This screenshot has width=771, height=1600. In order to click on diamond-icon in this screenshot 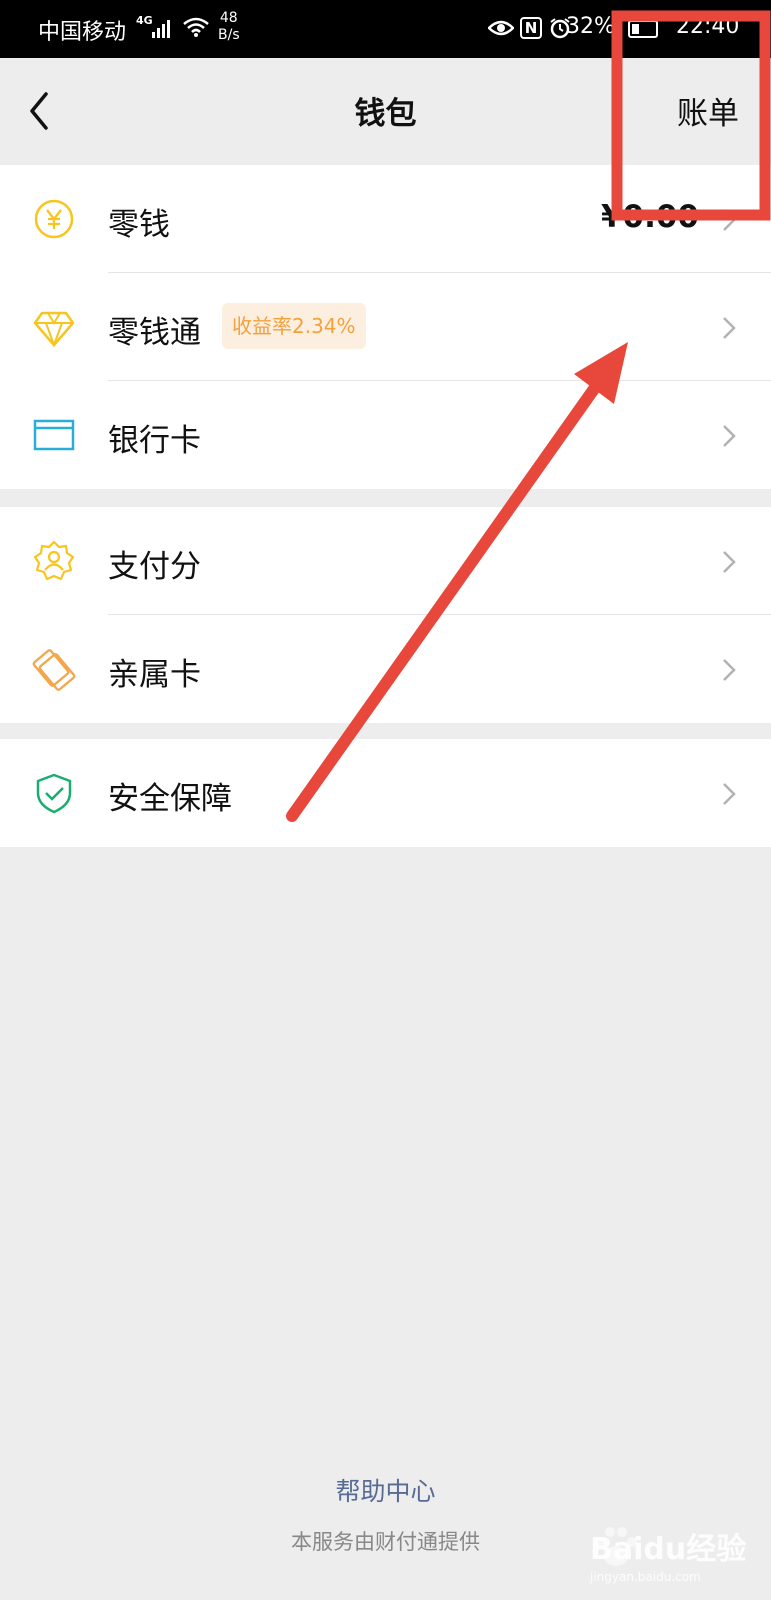, I will do `click(54, 329)`.